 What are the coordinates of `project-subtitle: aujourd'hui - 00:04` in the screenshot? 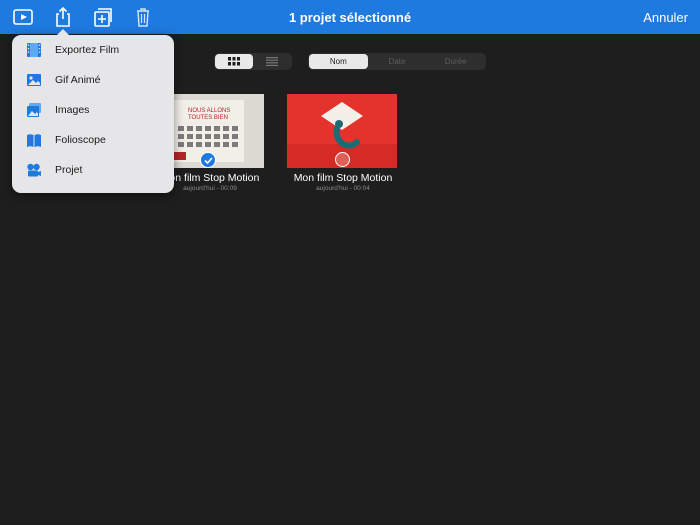 It's located at (343, 188).